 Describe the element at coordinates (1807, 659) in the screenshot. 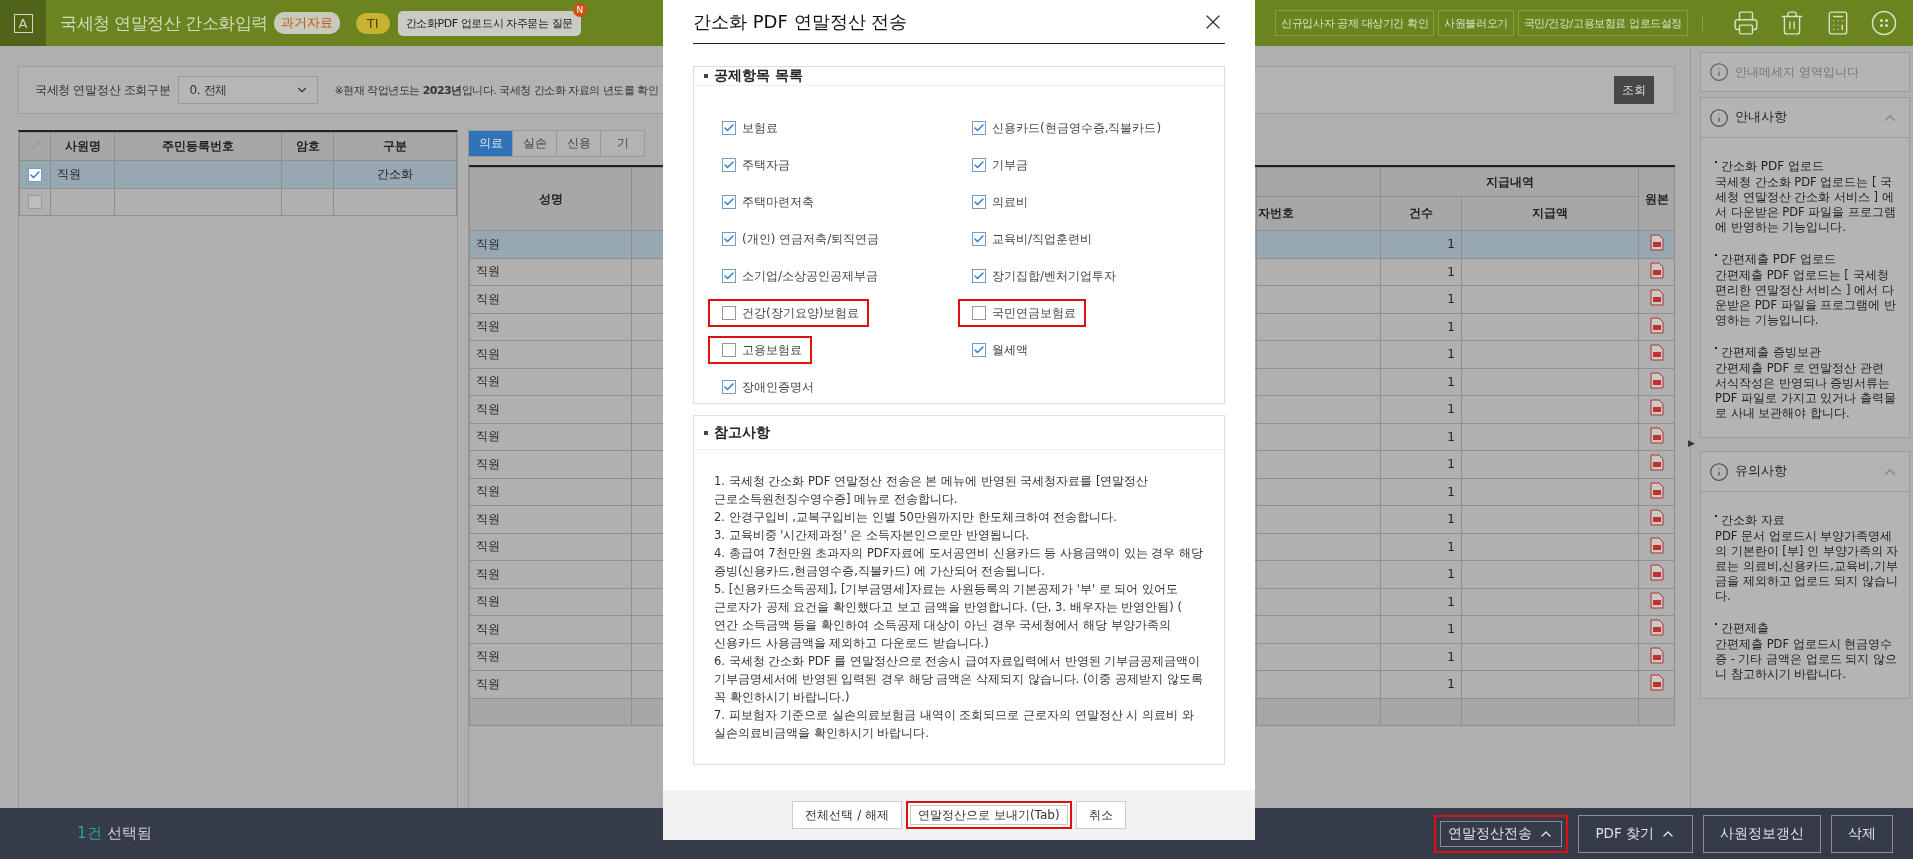

I see `section-text: 간편제출 PDF 업로드시 현금영수증 - 기타 금액은 업로드 되지 않으니 참고하시기 바랍니다.` at that location.